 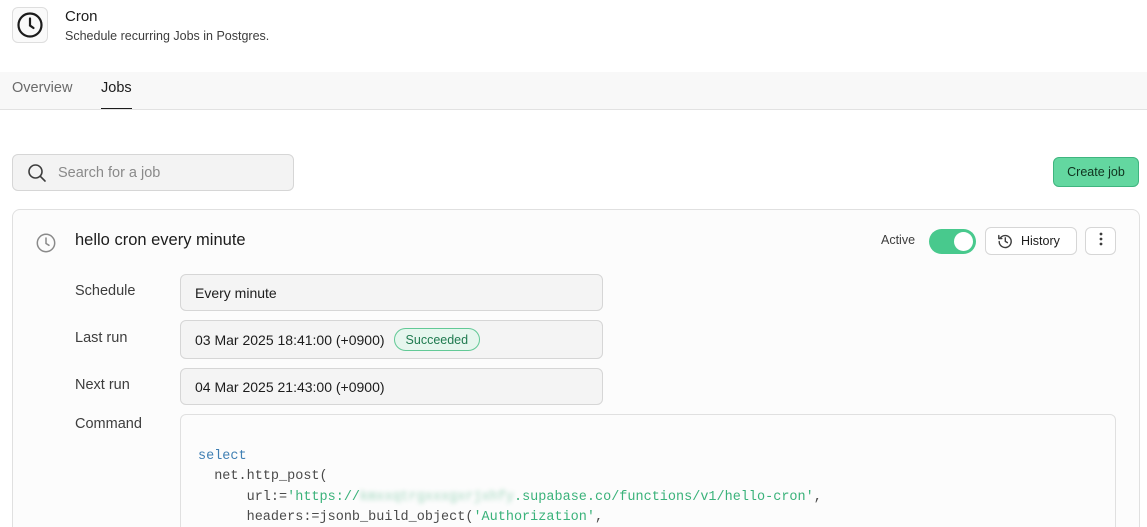 I want to click on code-string: 'https://, so click(x=324, y=497).